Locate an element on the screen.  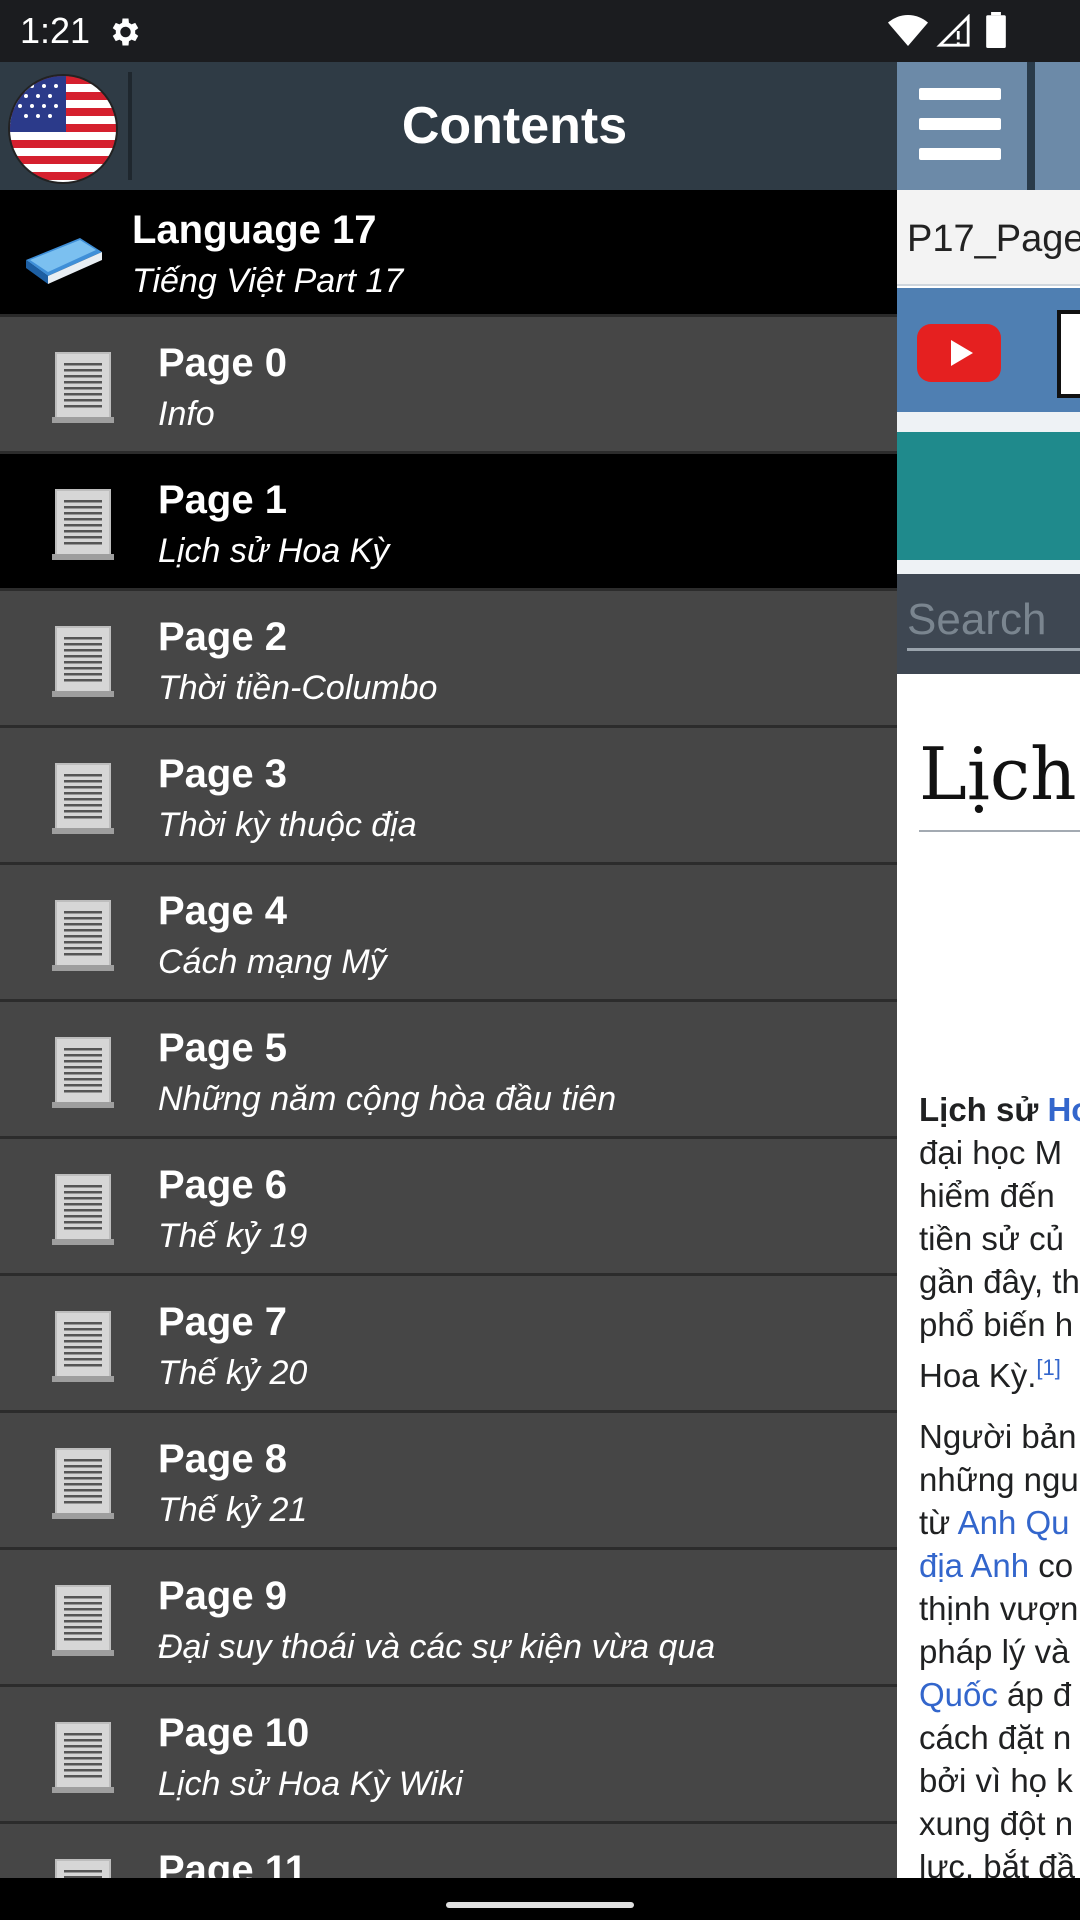
section-title: Language 17 is located at coordinates (254, 230).